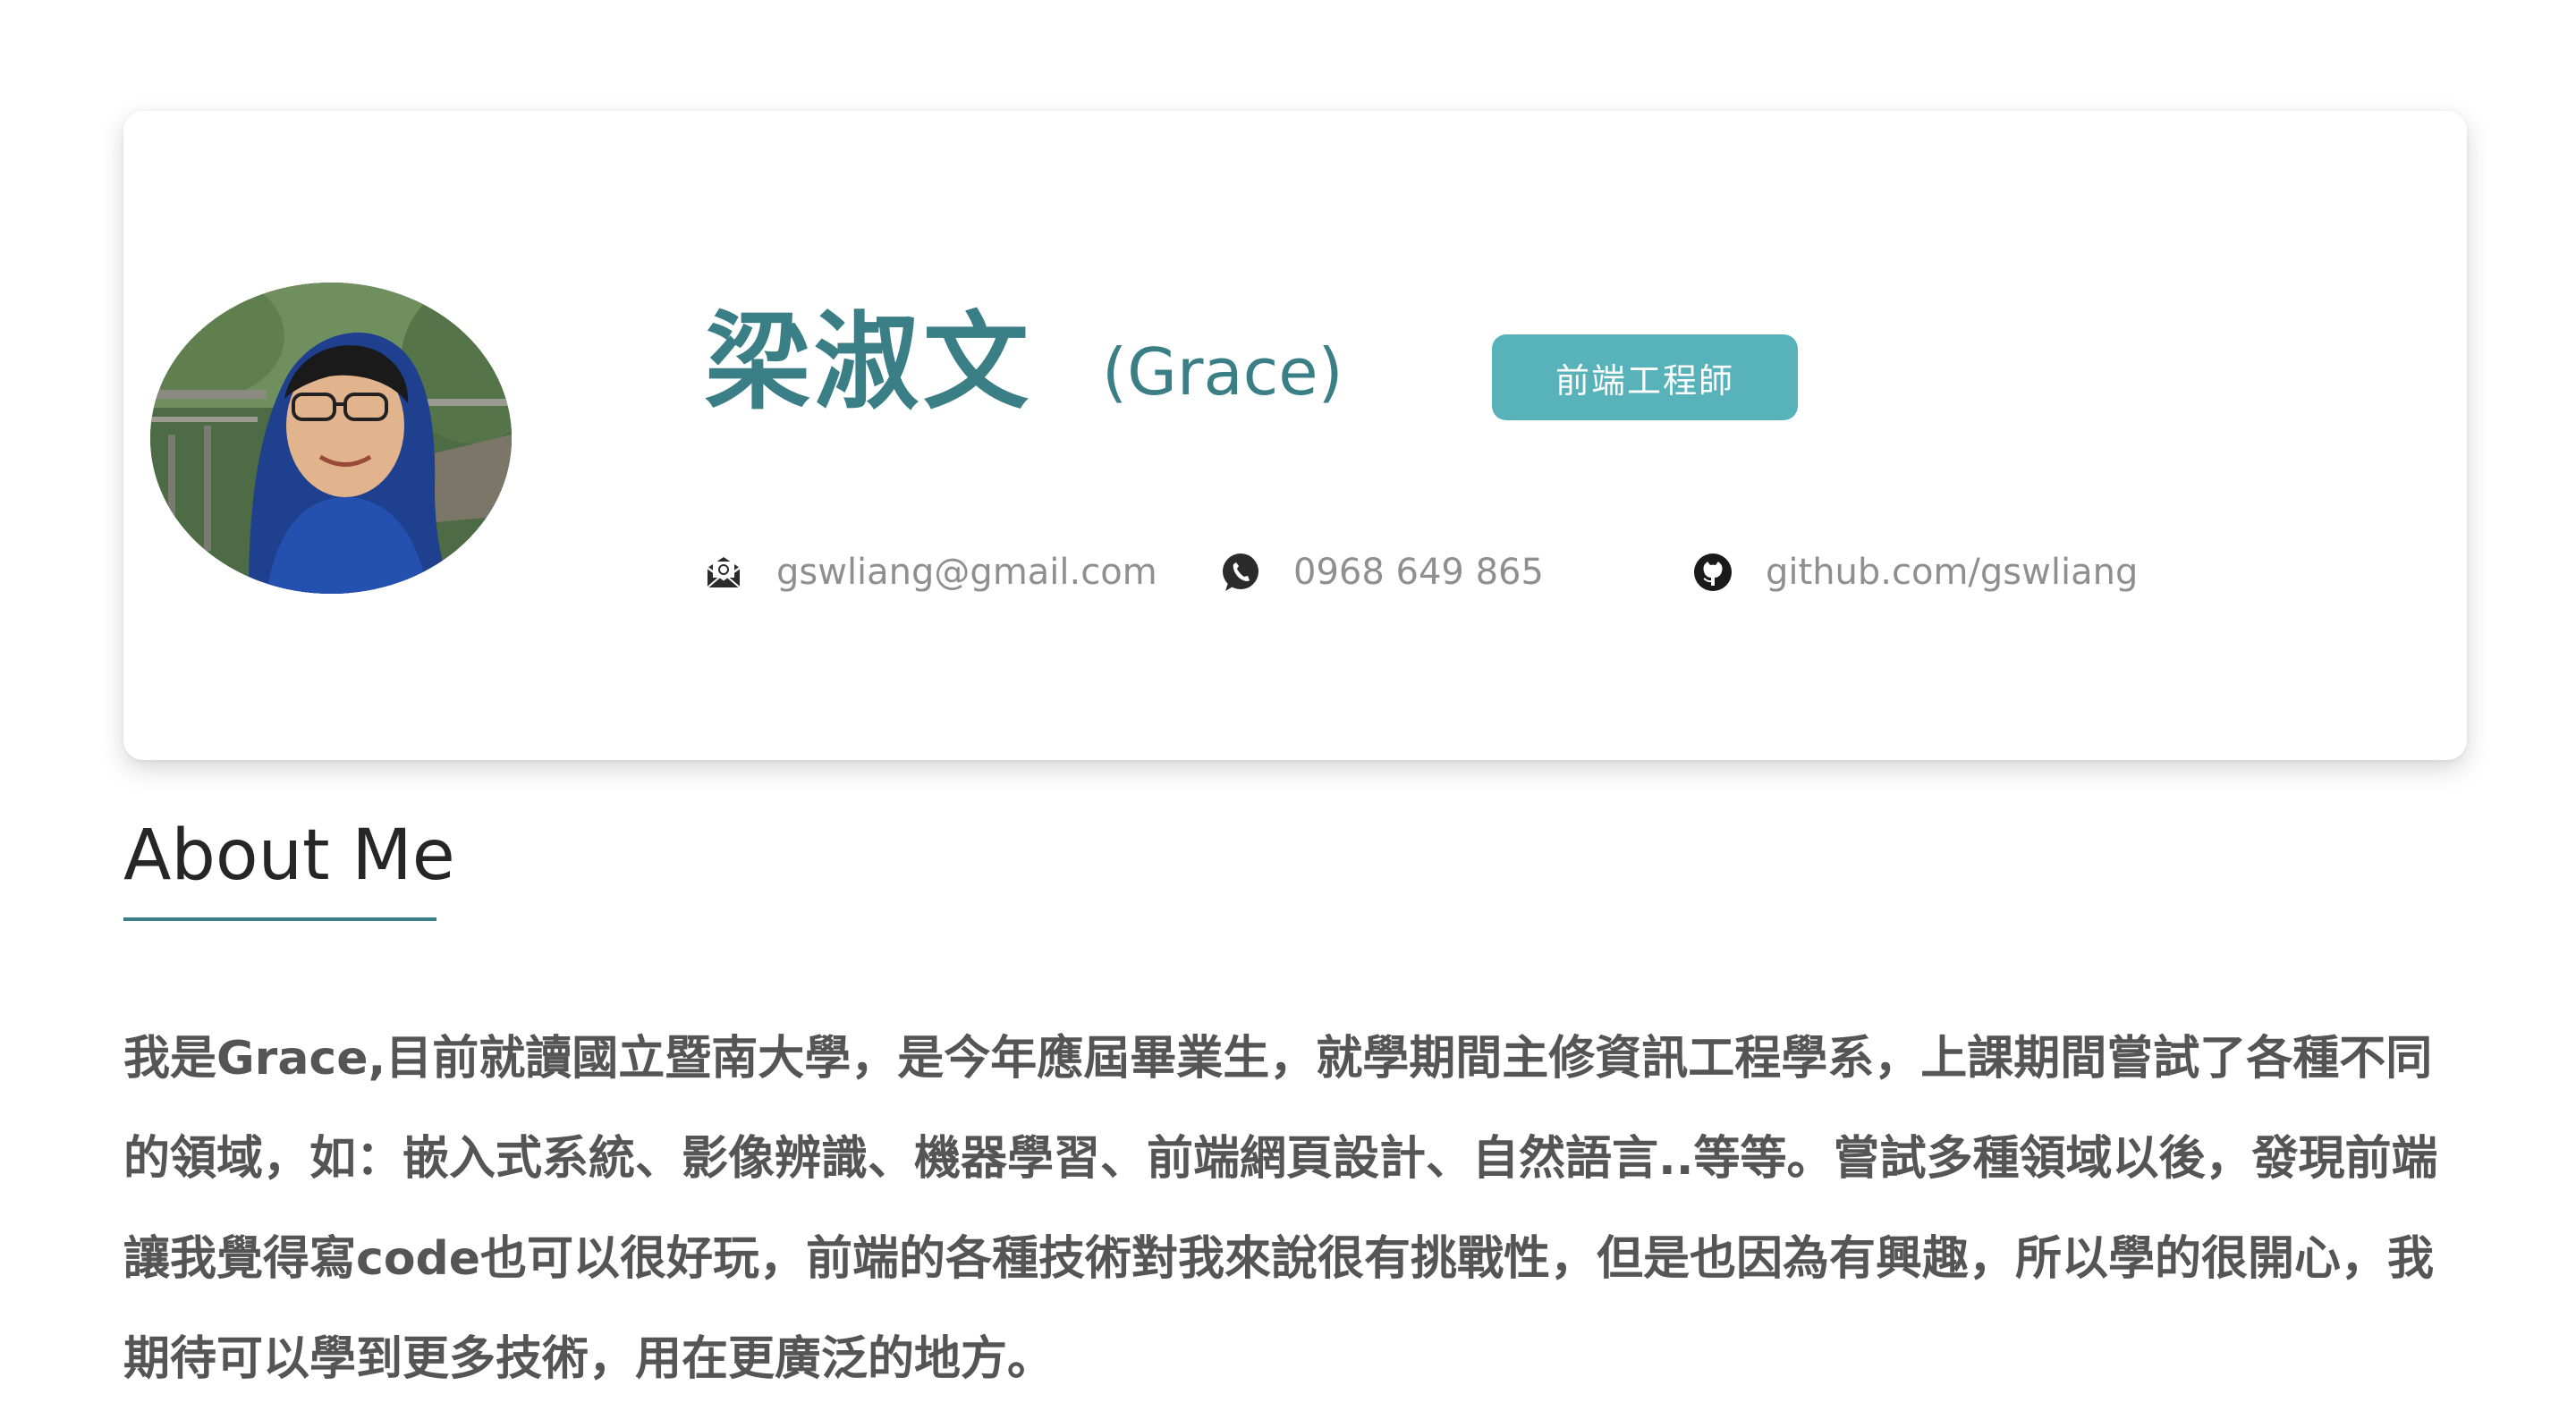 This screenshot has width=2576, height=1411. I want to click on contact-phone-text: 0968 649 865, so click(1418, 572).